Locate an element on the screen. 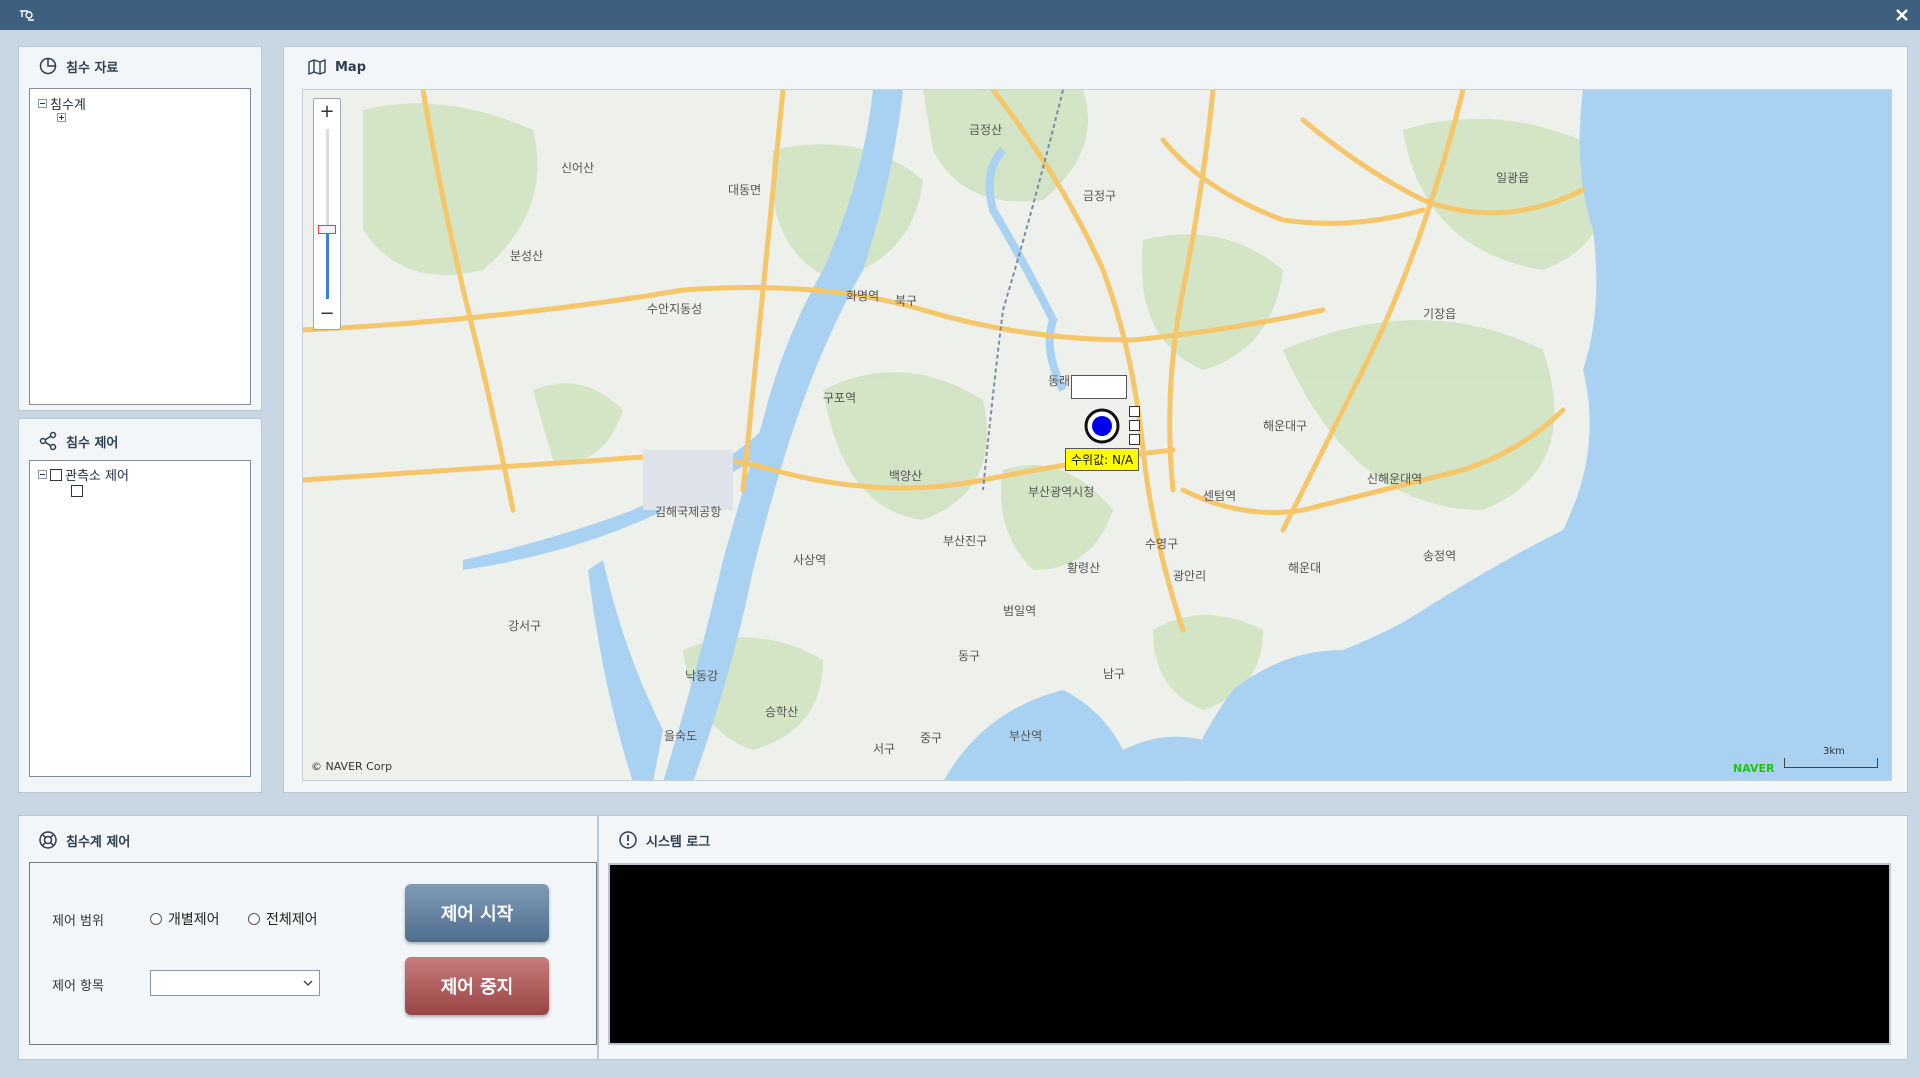 This screenshot has height=1078, width=1920. svg-text: 서구 is located at coordinates (884, 749).